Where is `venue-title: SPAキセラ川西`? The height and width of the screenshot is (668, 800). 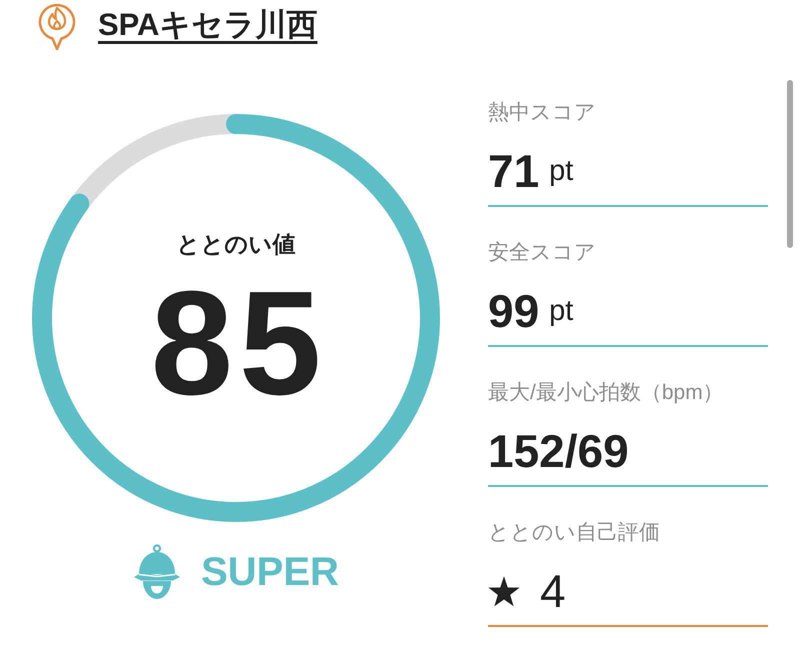
venue-title: SPAキセラ川西 is located at coordinates (208, 25).